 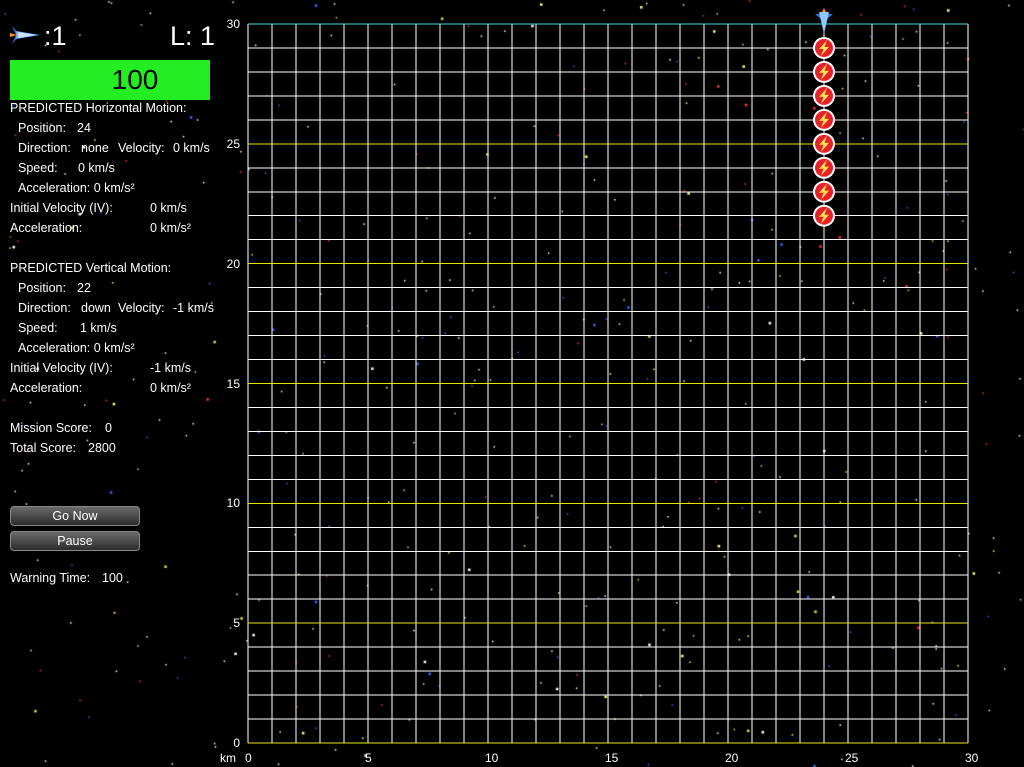 I want to click on y-tick-label: 10, so click(x=233, y=503).